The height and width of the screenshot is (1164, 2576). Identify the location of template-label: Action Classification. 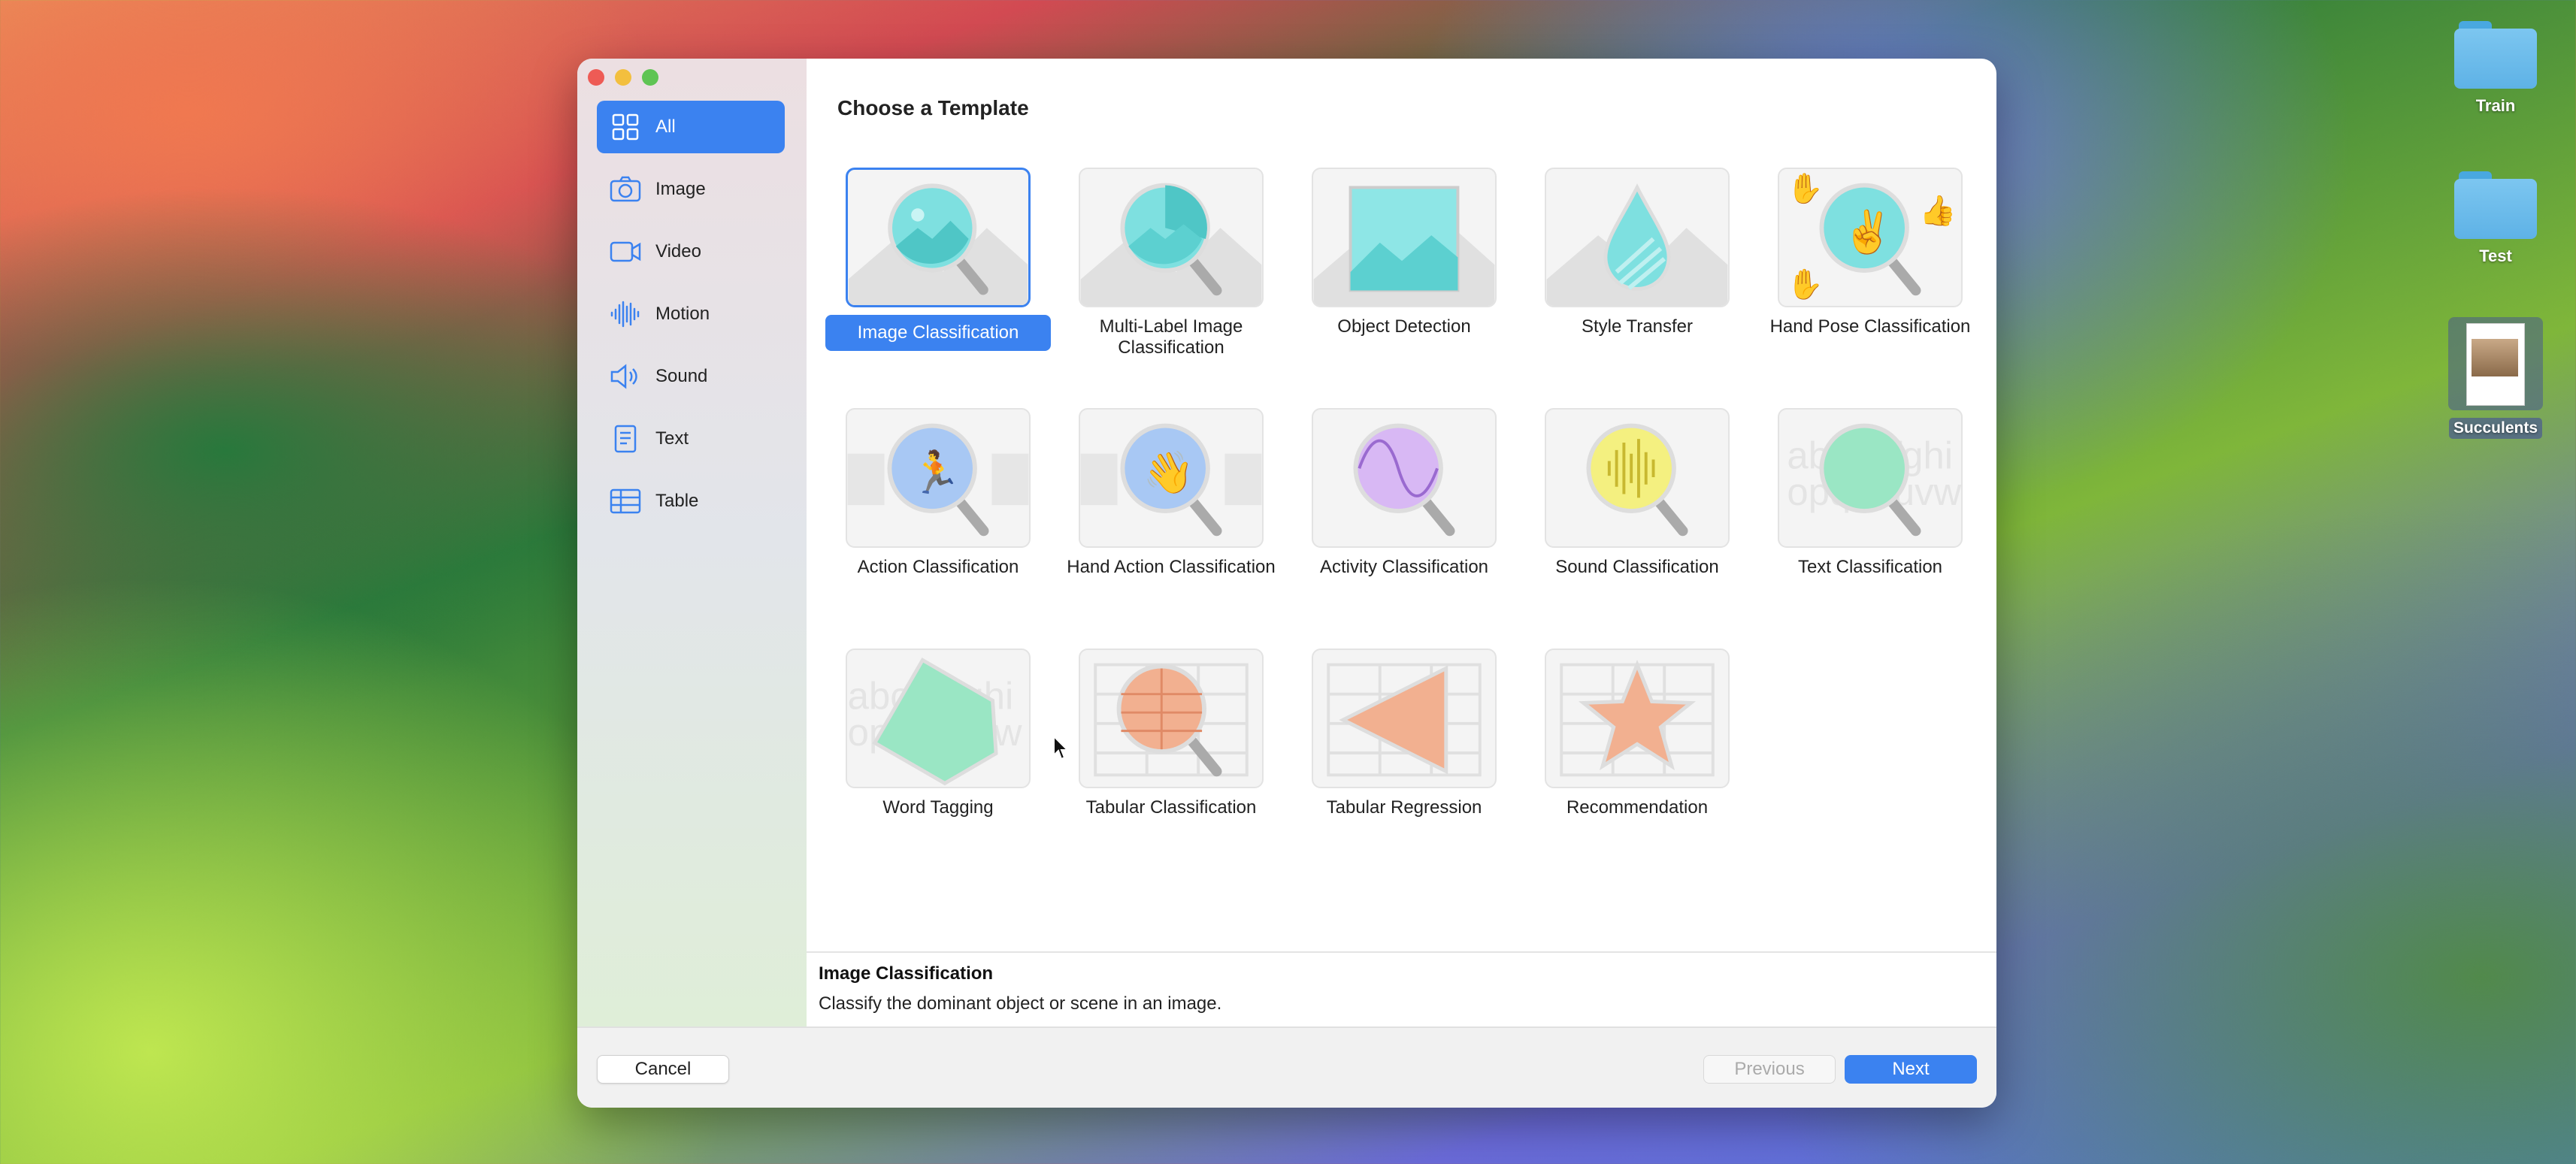
(938, 567).